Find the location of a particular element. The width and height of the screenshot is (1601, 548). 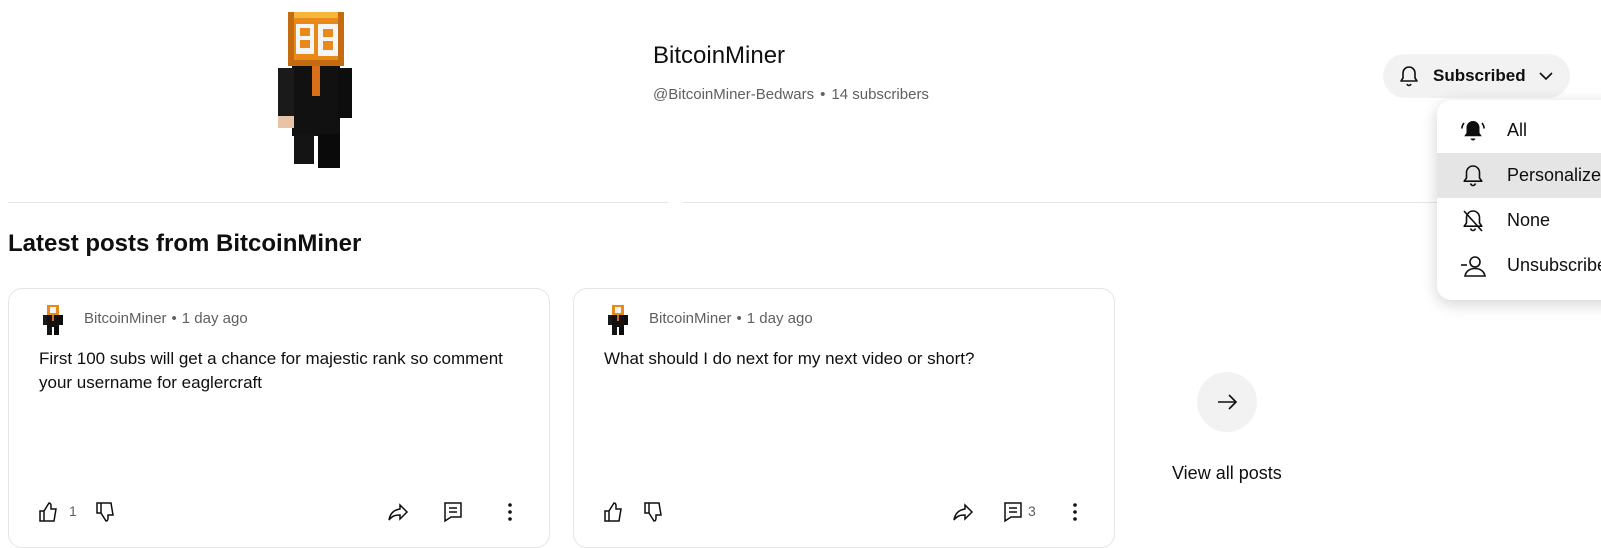

channel-meta: @BitcoinMiner-Bedwars • 14 subscribers is located at coordinates (791, 94).